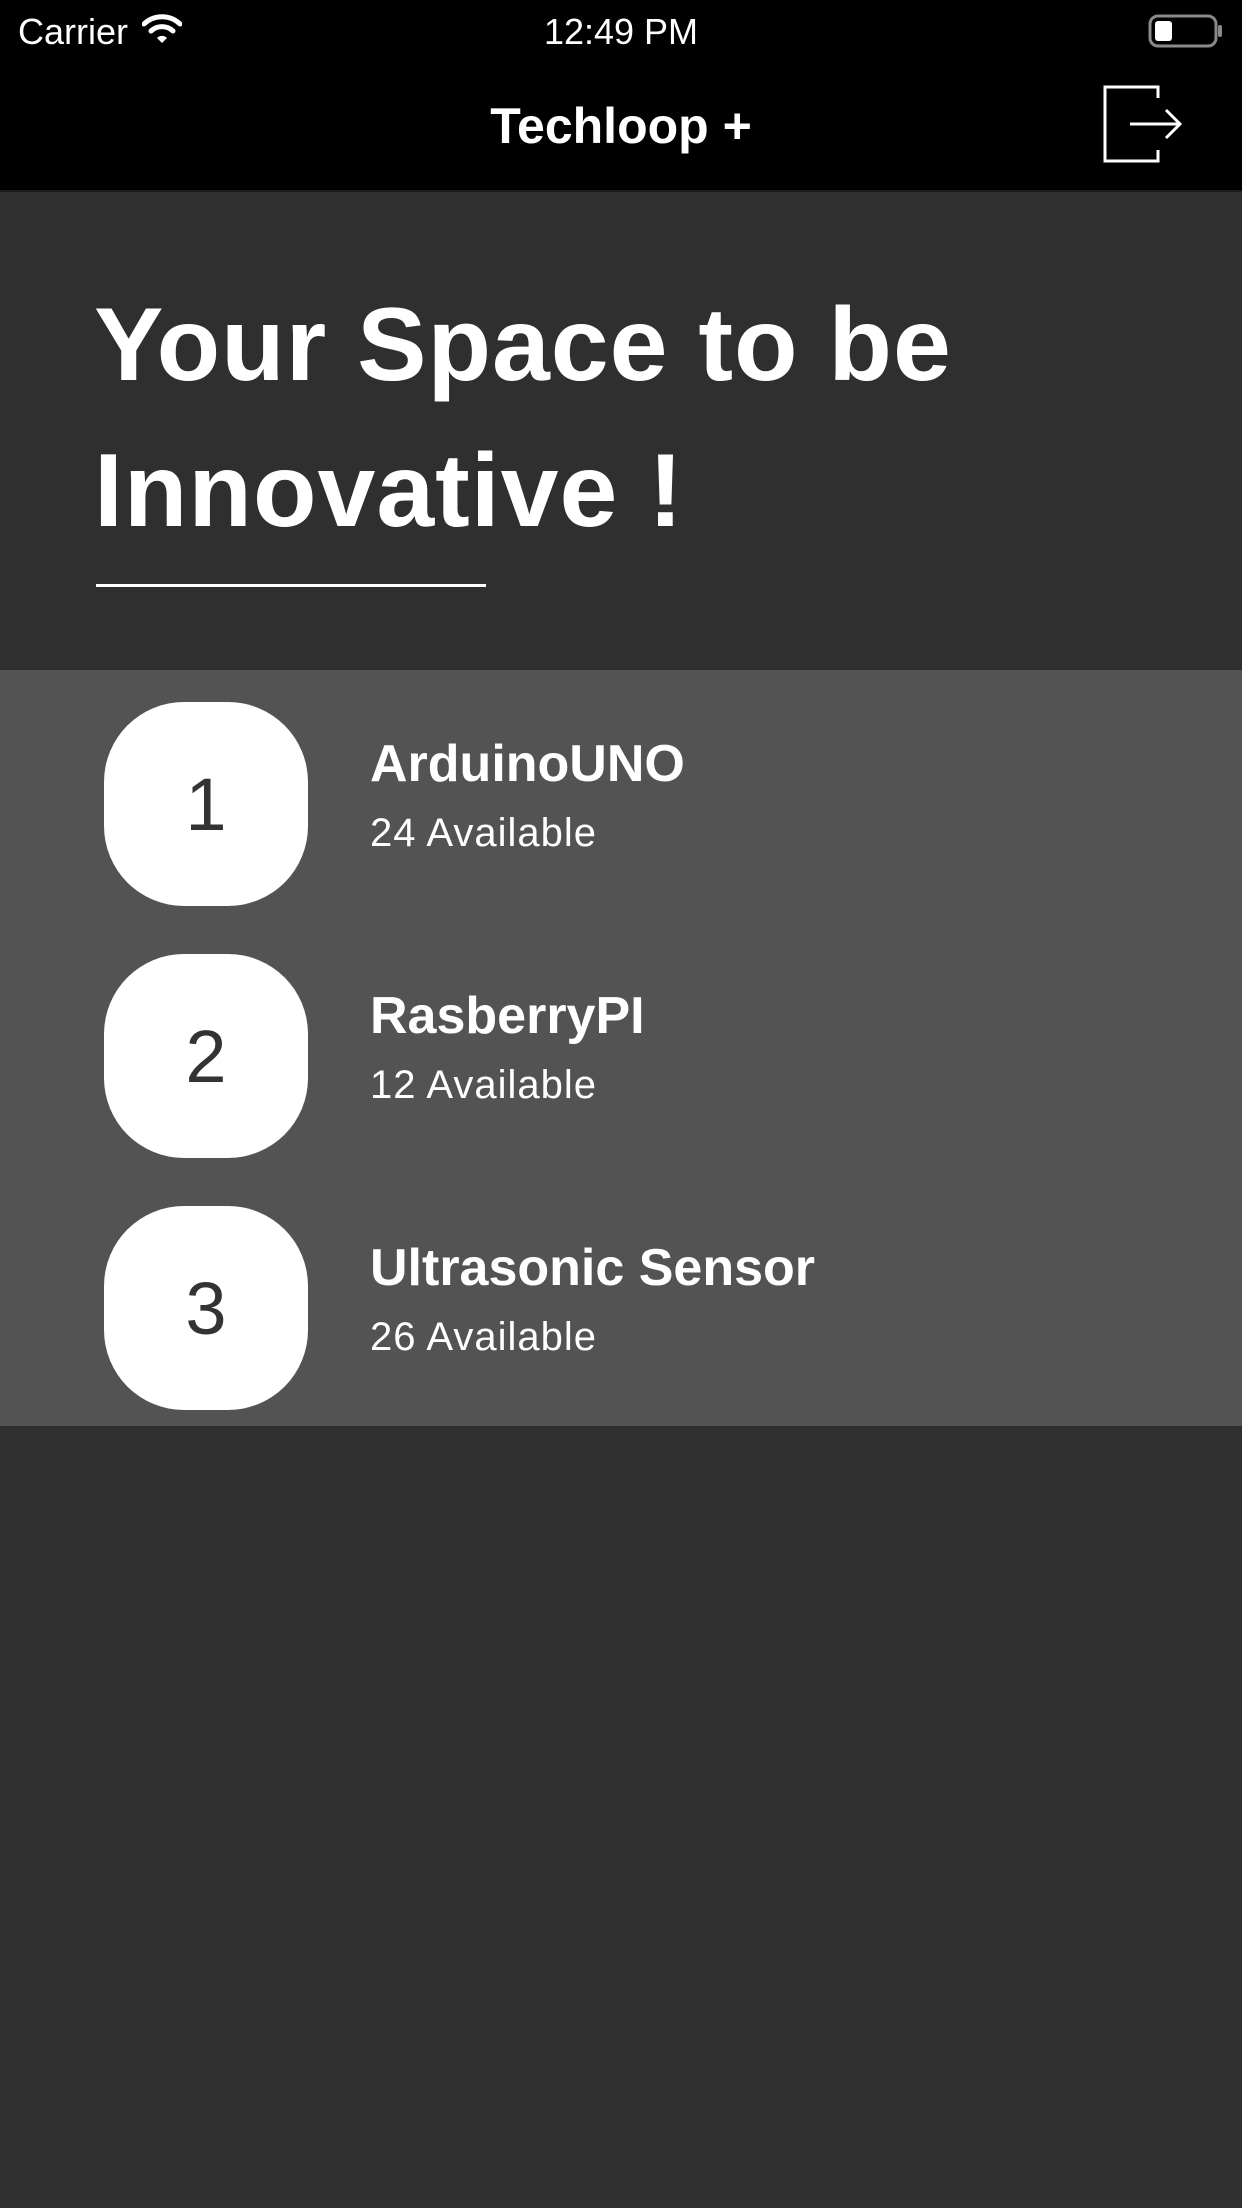 Image resolution: width=1242 pixels, height=2208 pixels. I want to click on logout-icon, so click(1143, 126).